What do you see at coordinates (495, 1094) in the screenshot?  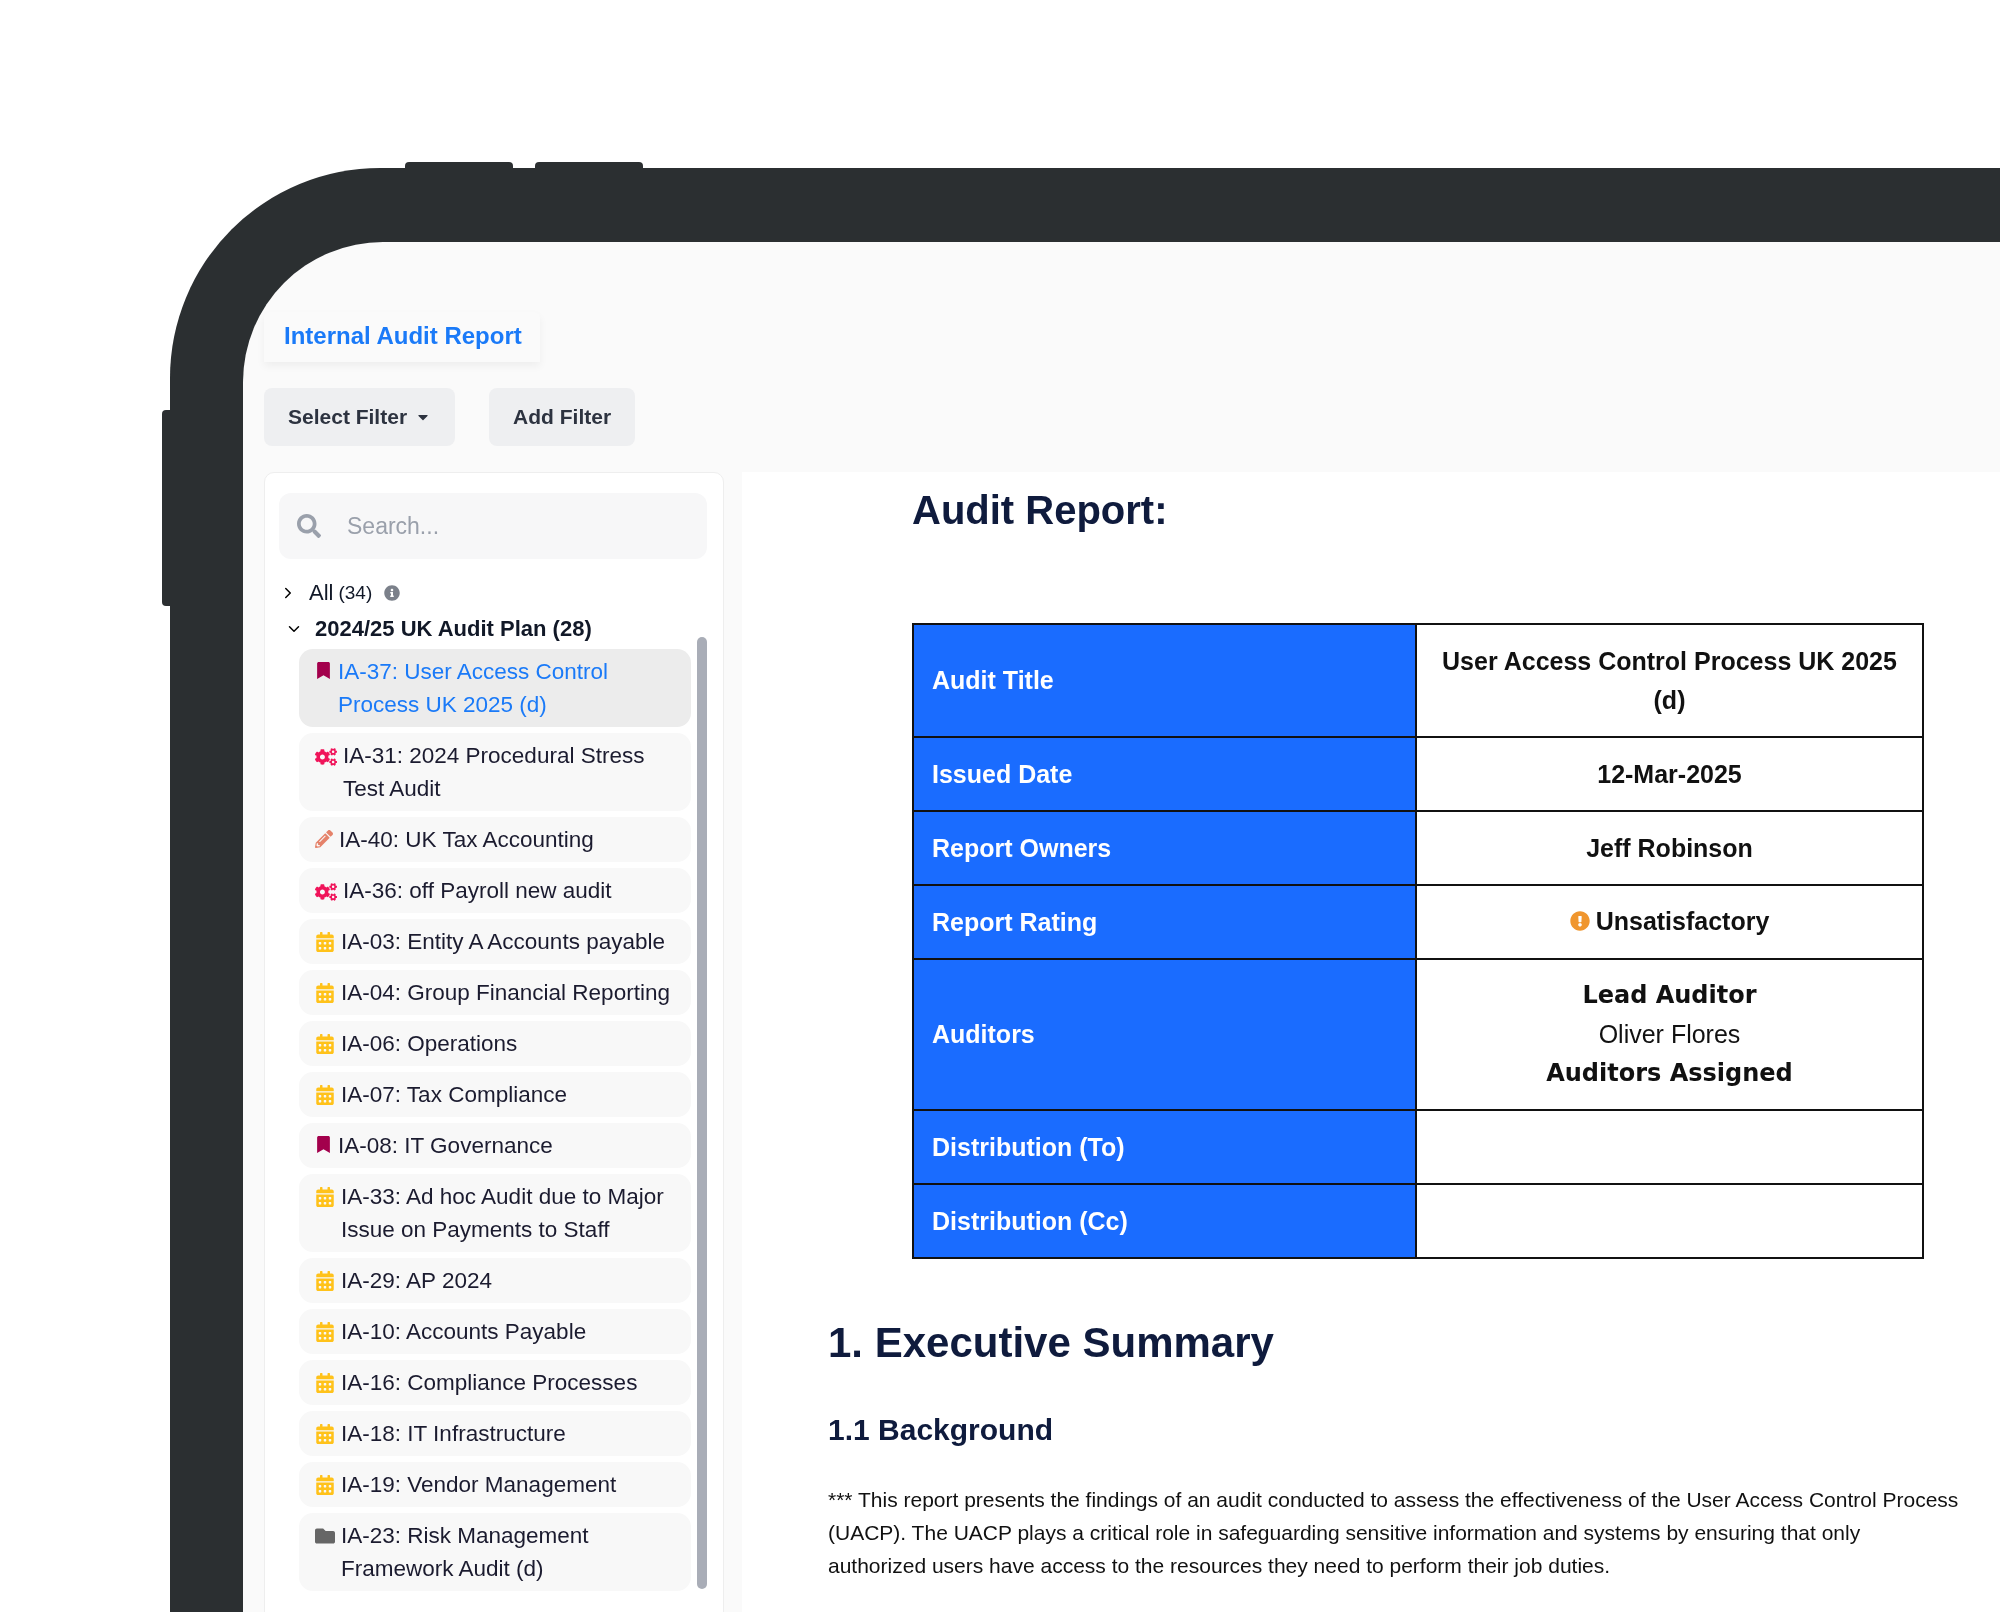 I see `audit-list-item: IA-07: Tax Compliance` at bounding box center [495, 1094].